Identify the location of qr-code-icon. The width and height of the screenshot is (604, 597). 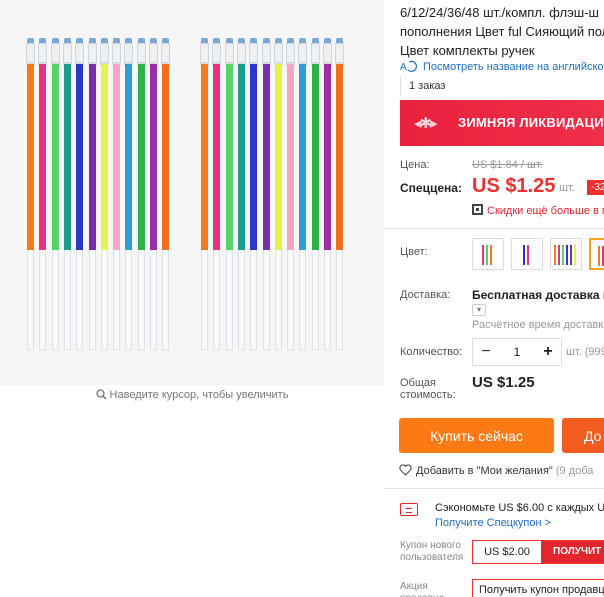
(477, 209).